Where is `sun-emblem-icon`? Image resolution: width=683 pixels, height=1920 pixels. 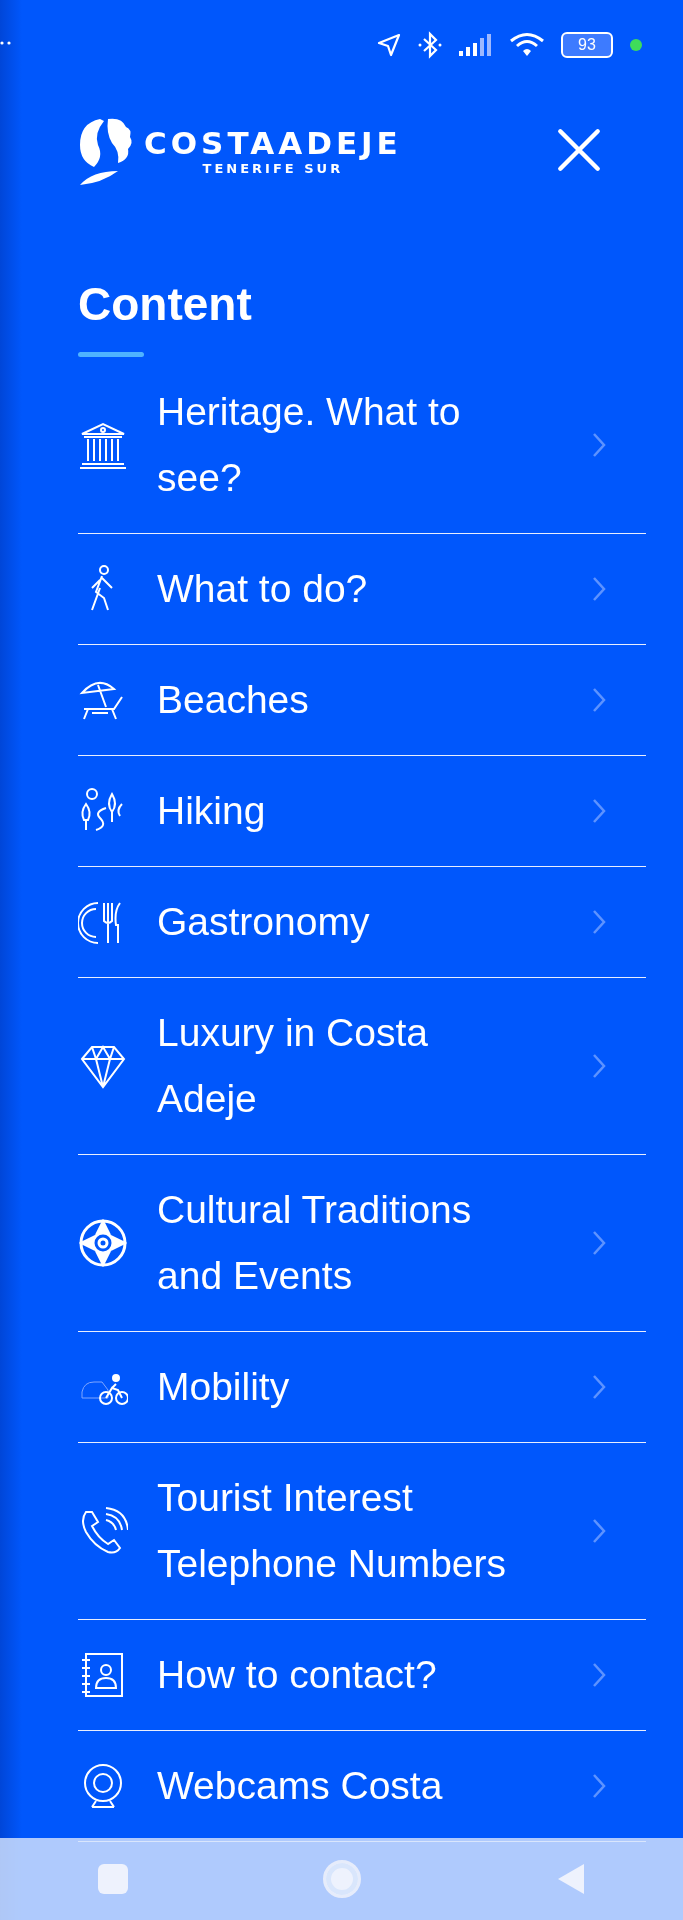
sun-emblem-icon is located at coordinates (103, 1243).